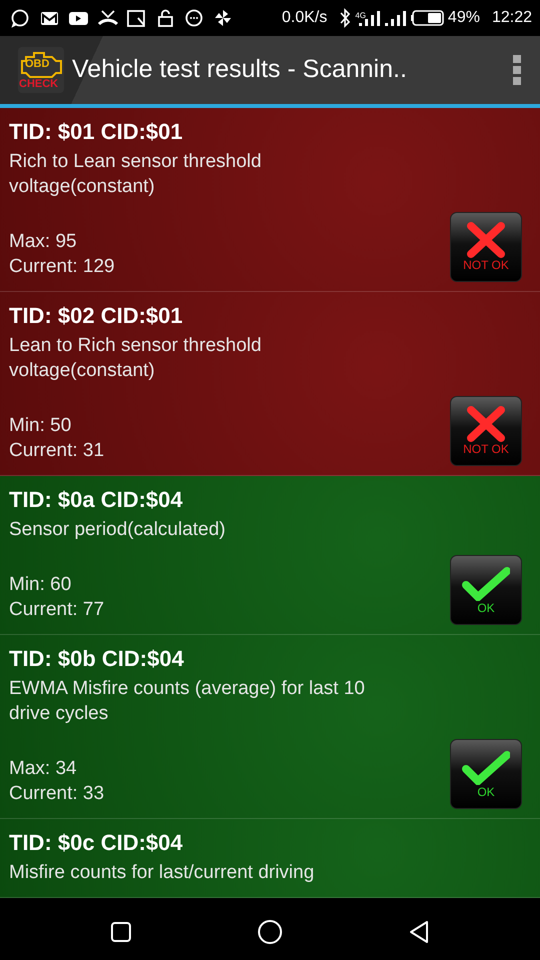 The image size is (540, 960). What do you see at coordinates (512, 18) in the screenshot?
I see `clock: 12:22` at bounding box center [512, 18].